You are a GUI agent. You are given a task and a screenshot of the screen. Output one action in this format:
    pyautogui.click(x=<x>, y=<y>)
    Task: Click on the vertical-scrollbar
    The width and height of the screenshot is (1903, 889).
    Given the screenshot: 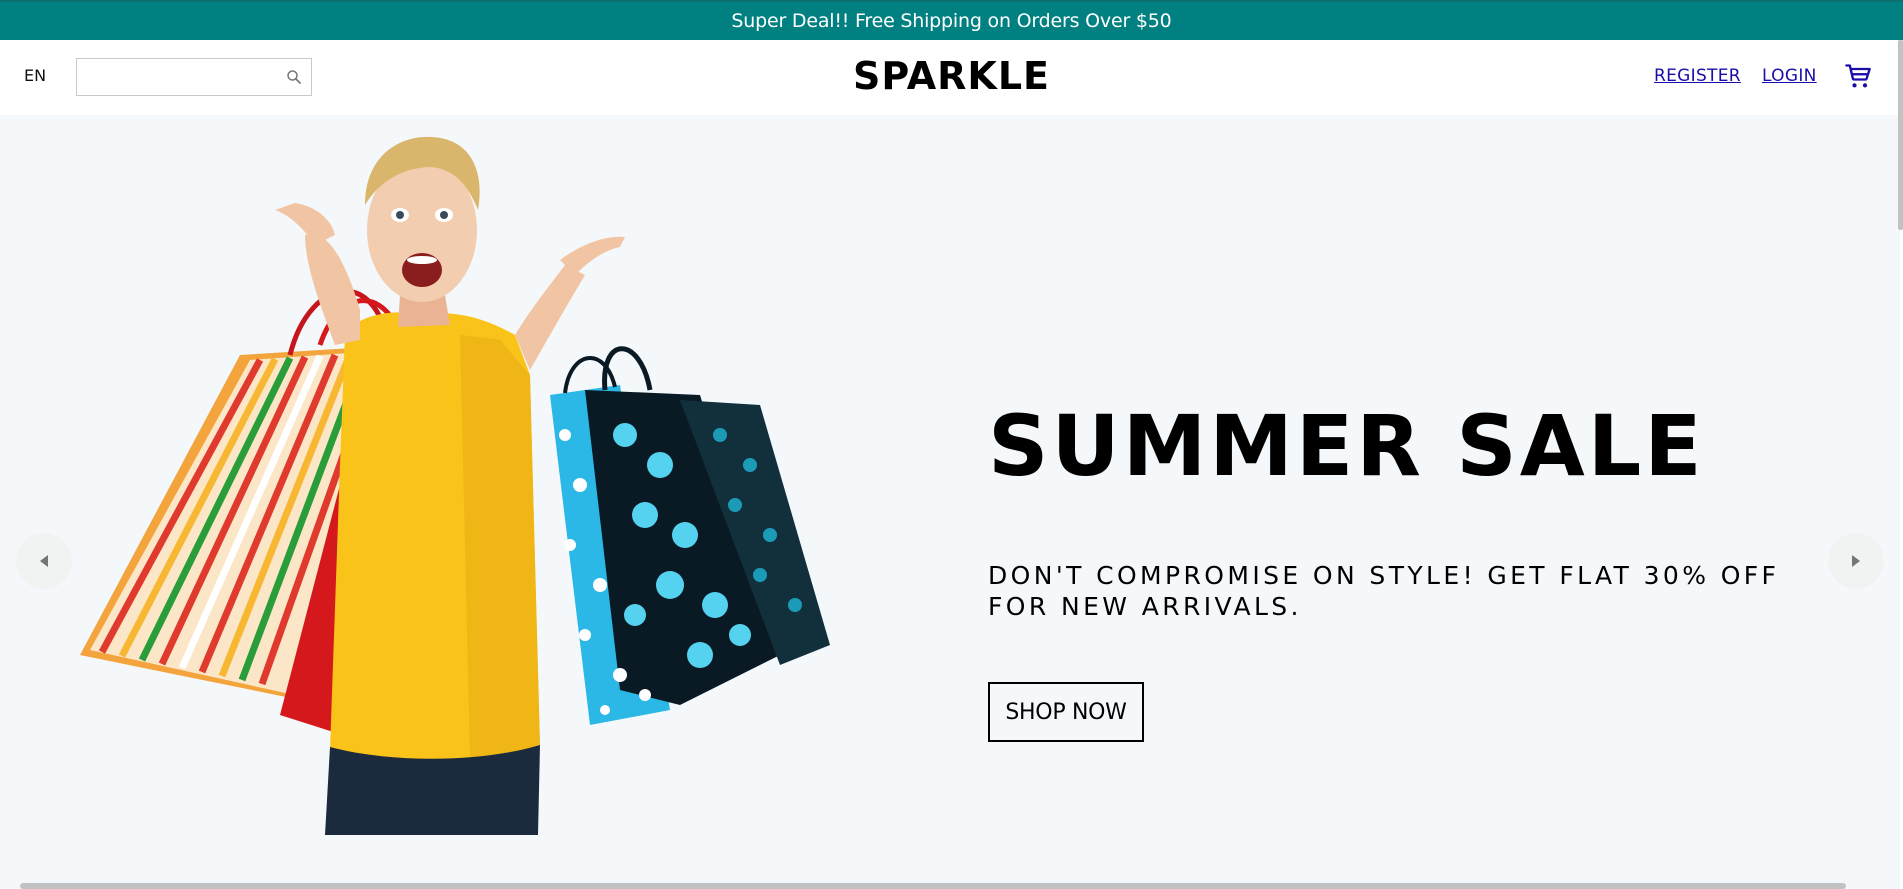 What is the action you would take?
    pyautogui.click(x=1900, y=135)
    